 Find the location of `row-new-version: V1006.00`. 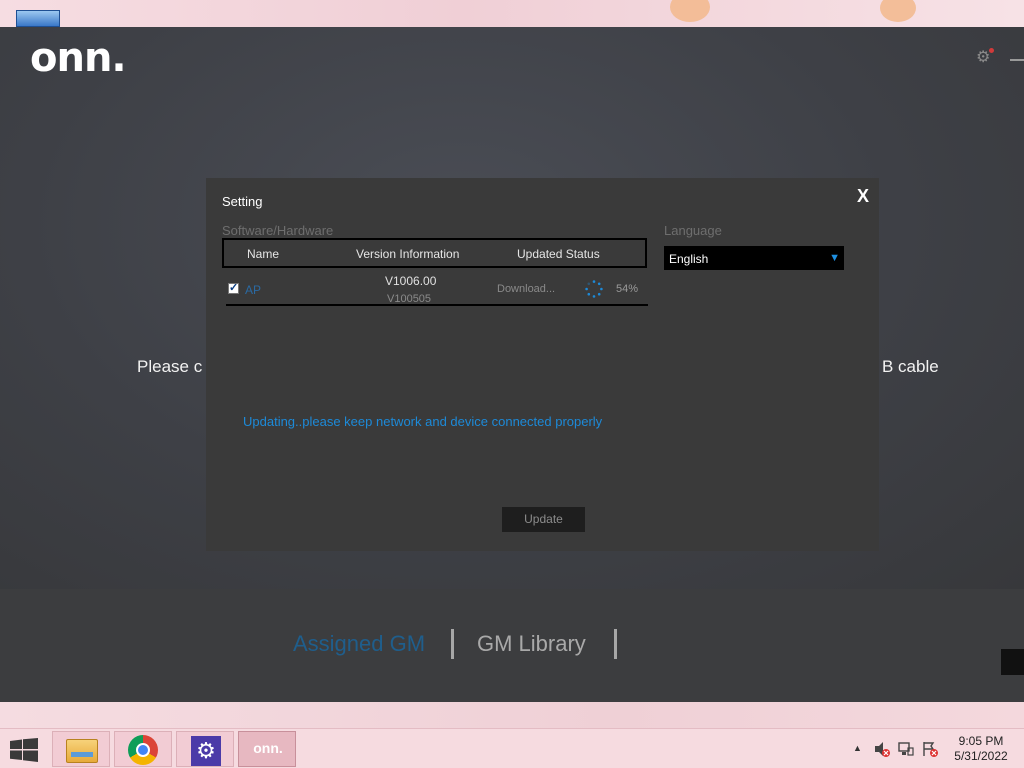

row-new-version: V1006.00 is located at coordinates (411, 281).